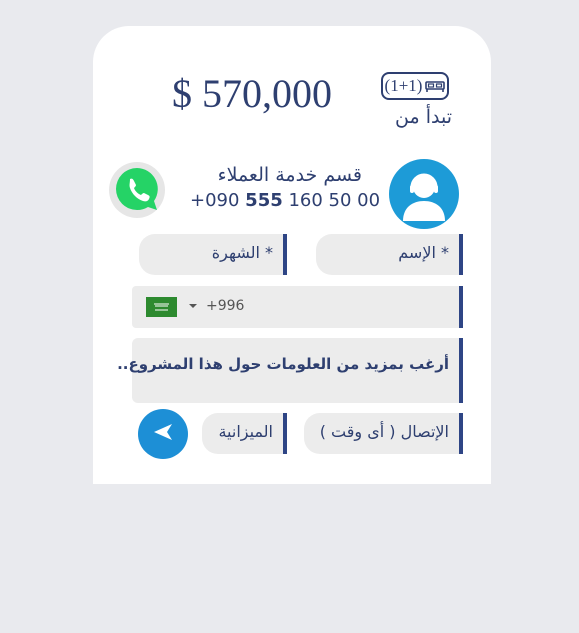 This screenshot has width=579, height=633. Describe the element at coordinates (423, 252) in the screenshot. I see `name-placeholder: * الإسم` at that location.